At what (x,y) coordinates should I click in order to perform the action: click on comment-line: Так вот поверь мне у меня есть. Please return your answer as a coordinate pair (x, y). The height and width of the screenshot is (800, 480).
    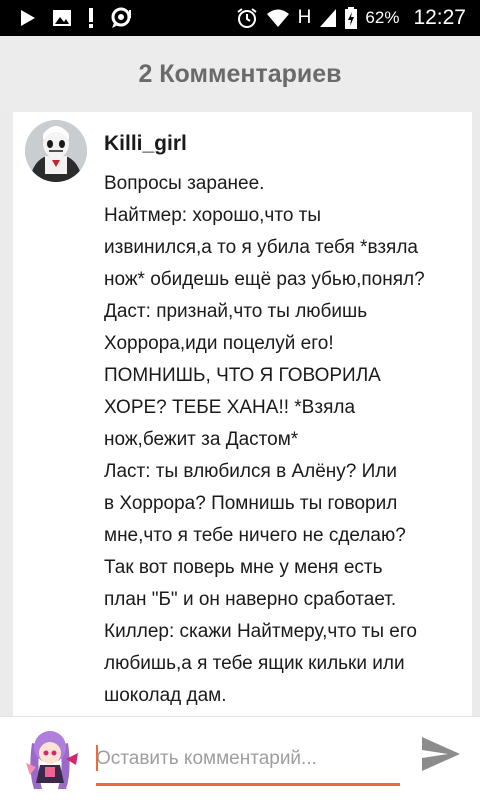
    Looking at the image, I should click on (243, 567).